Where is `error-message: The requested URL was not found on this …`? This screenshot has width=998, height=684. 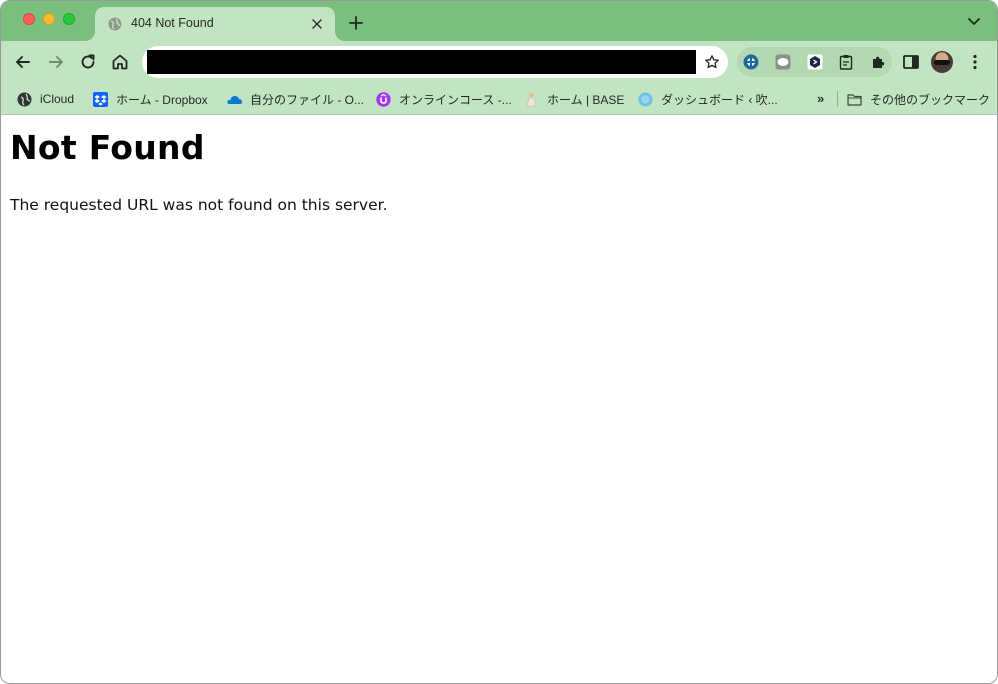
error-message: The requested URL was not found on this … is located at coordinates (199, 205).